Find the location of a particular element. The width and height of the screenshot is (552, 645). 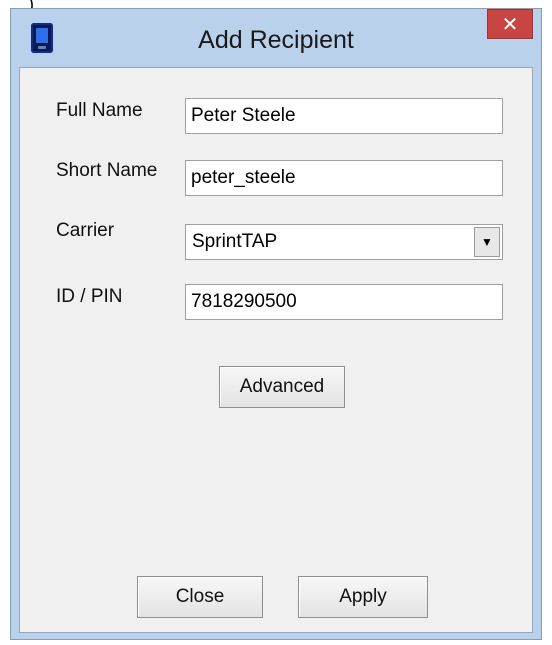

short-name-field: peter_steele is located at coordinates (344, 178).